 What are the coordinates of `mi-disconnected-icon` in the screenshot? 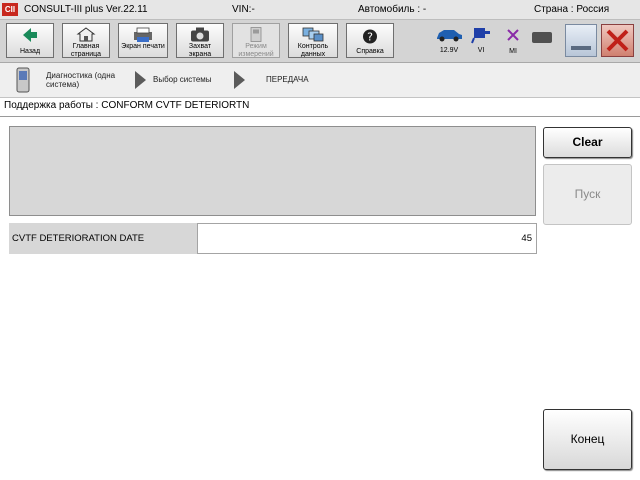 It's located at (513, 35).